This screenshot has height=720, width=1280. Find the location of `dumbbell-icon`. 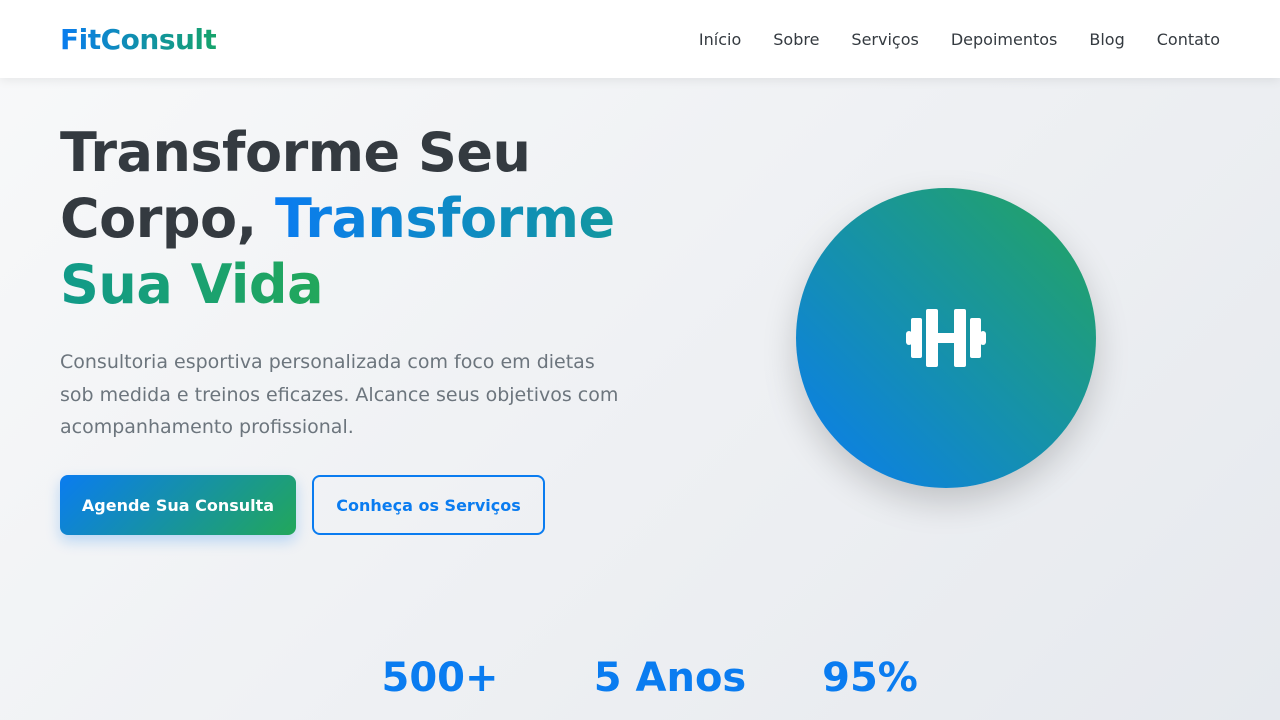

dumbbell-icon is located at coordinates (946, 338).